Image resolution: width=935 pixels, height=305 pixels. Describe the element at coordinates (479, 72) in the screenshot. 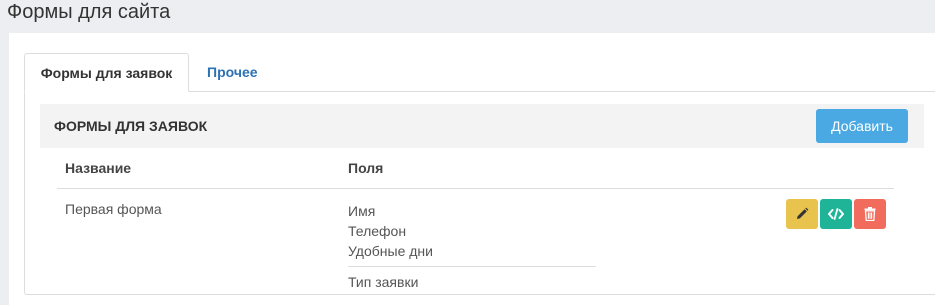

I see `tab-bar: Формы для заявок Прочее` at that location.